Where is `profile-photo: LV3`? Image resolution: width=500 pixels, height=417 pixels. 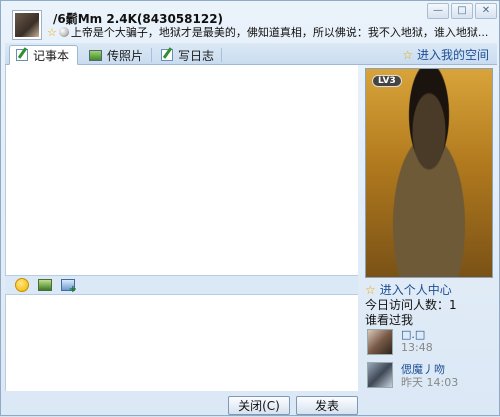
profile-photo: LV3 is located at coordinates (429, 173).